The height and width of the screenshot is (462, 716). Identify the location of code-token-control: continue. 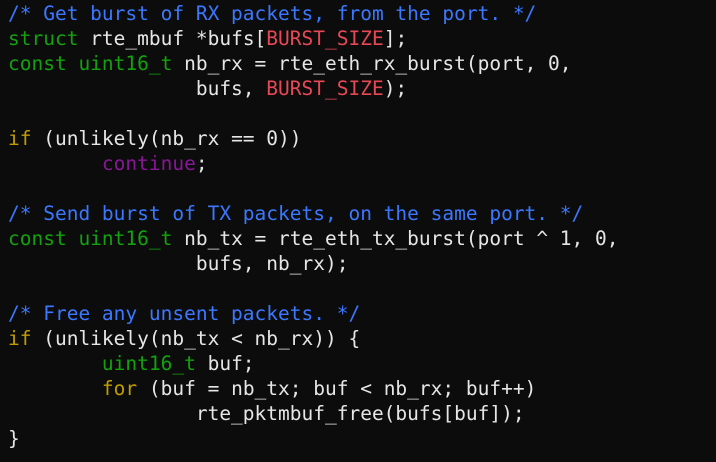
(148, 163).